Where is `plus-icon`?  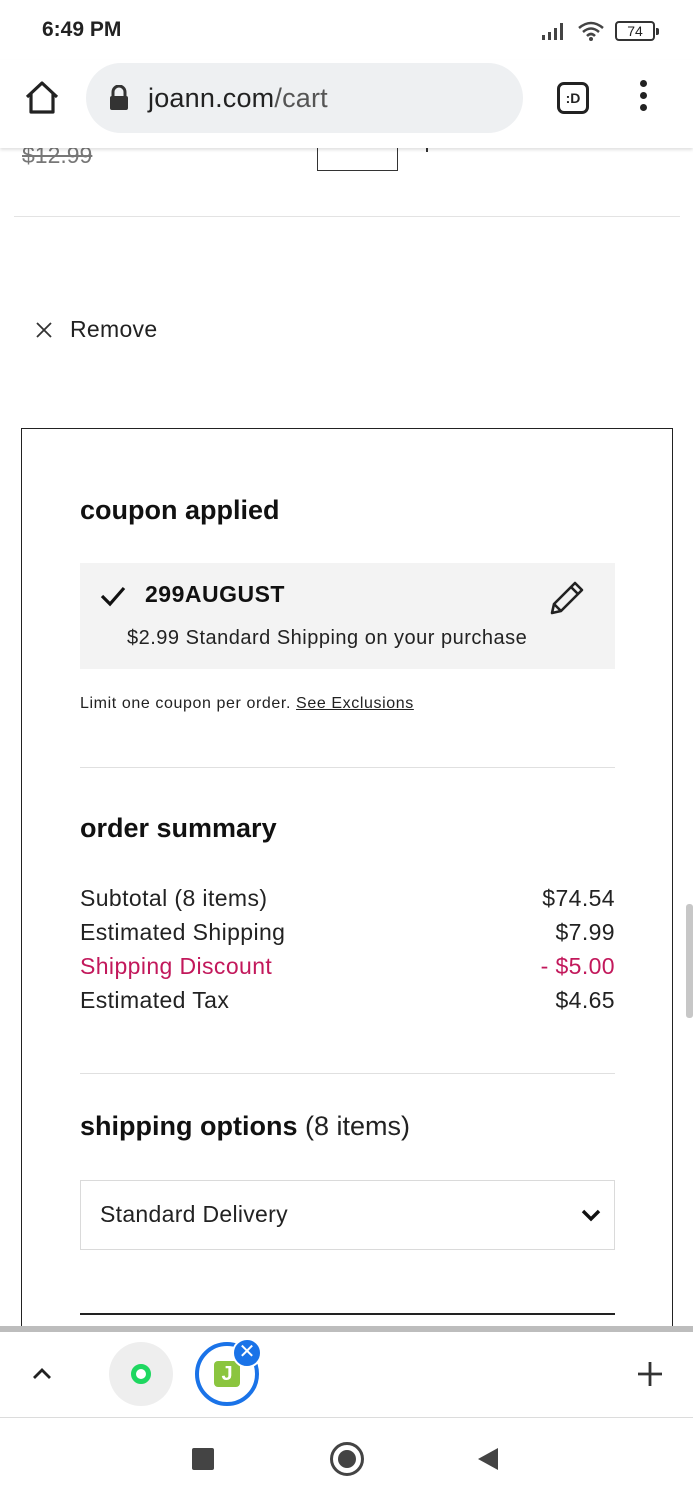 plus-icon is located at coordinates (650, 1374).